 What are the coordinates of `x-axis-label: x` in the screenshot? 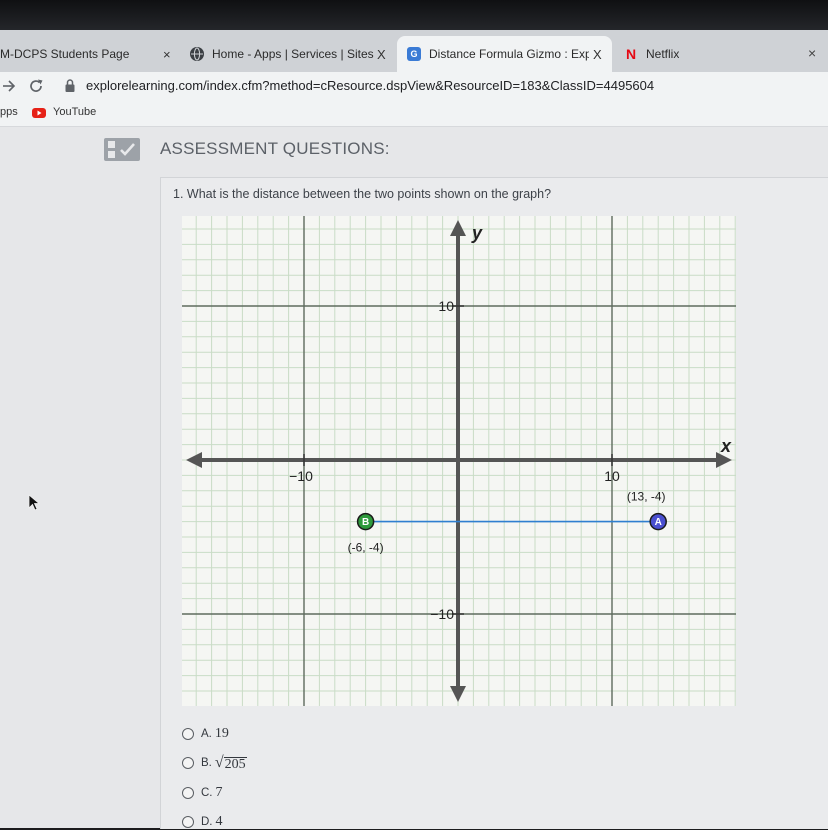 It's located at (726, 446).